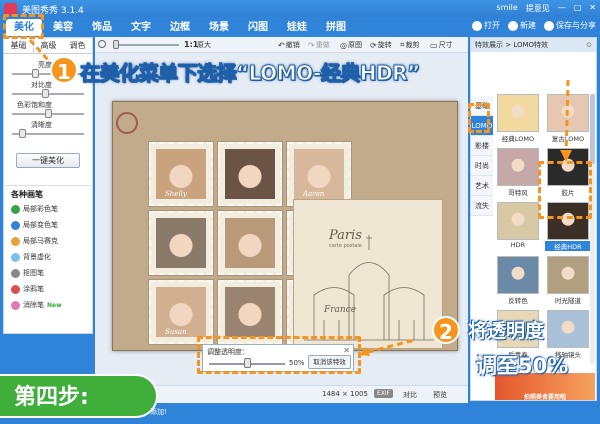  I want to click on step-2-badge: 2, so click(446, 330).